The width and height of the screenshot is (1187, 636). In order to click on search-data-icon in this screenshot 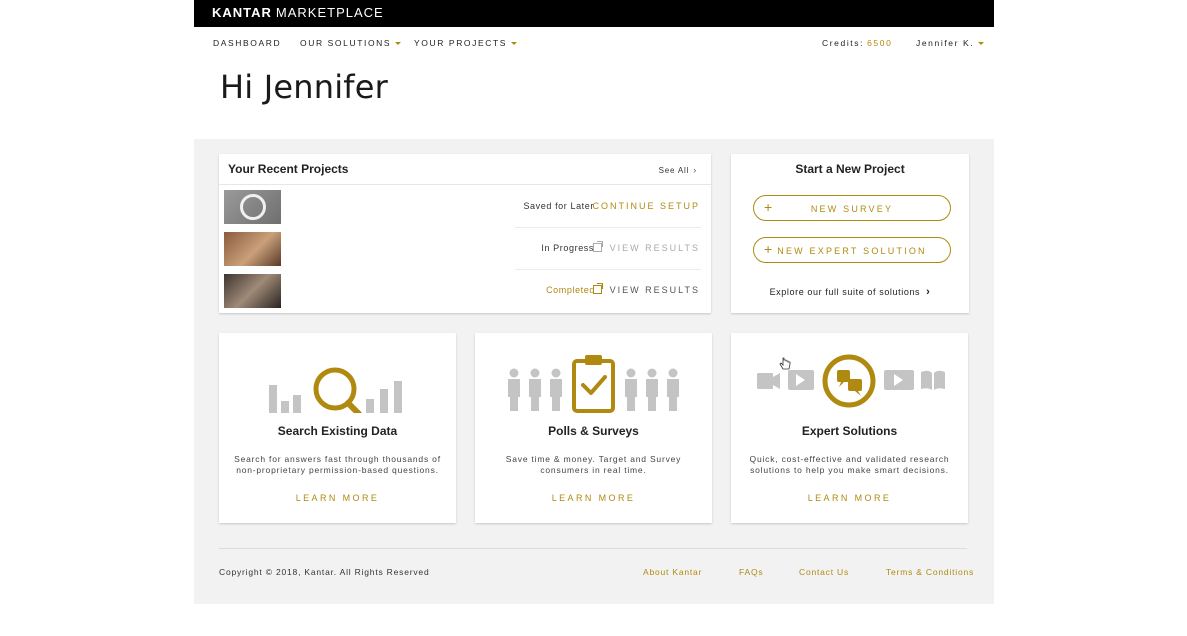, I will do `click(335, 390)`.